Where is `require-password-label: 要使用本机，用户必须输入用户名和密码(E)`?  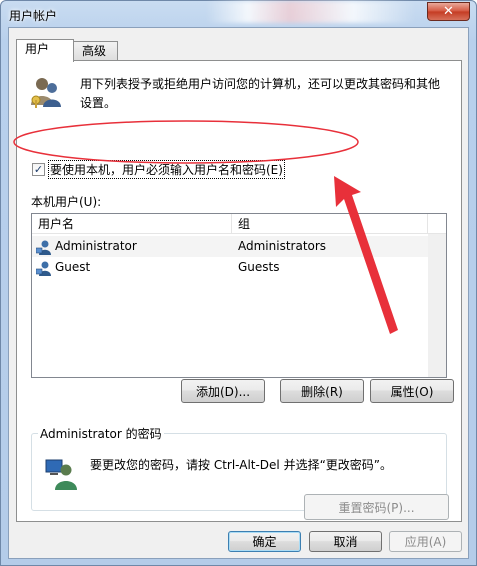
require-password-label: 要使用本机，用户必须输入用户名和密码(E) is located at coordinates (166, 169).